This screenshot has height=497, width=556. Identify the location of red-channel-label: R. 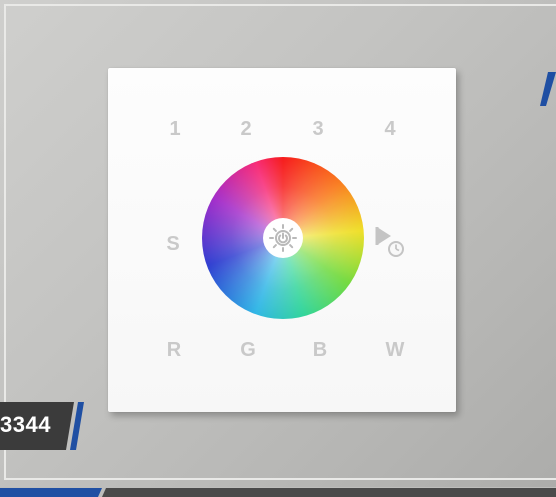
(174, 350).